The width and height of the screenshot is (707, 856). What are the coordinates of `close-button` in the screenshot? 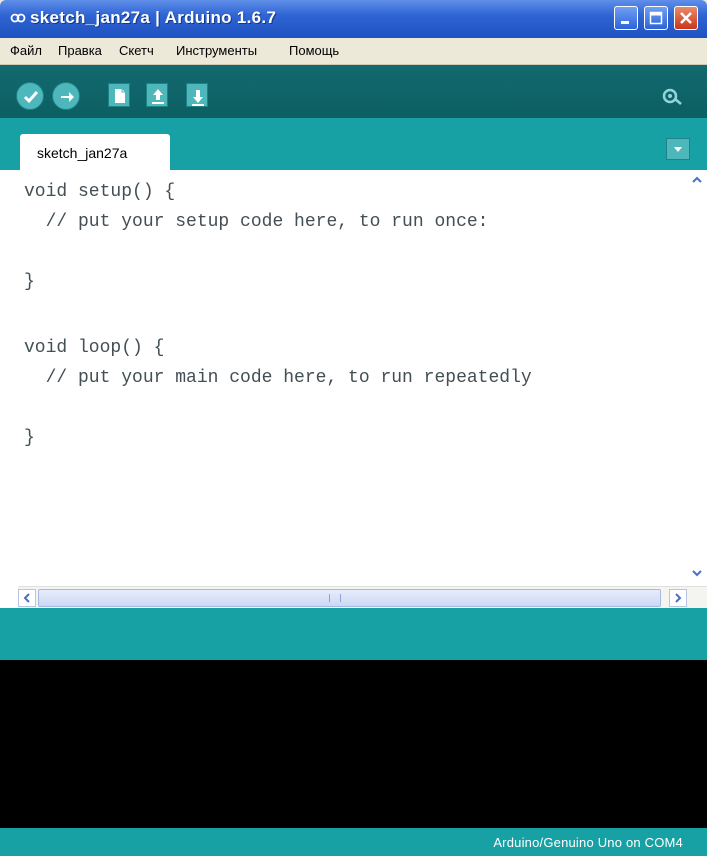 It's located at (686, 18).